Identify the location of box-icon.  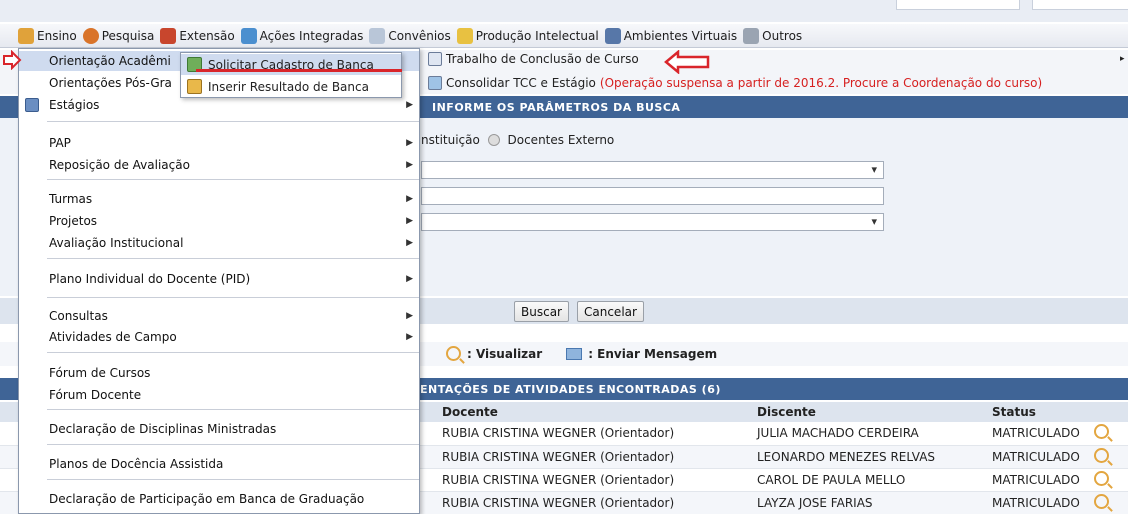
(751, 35).